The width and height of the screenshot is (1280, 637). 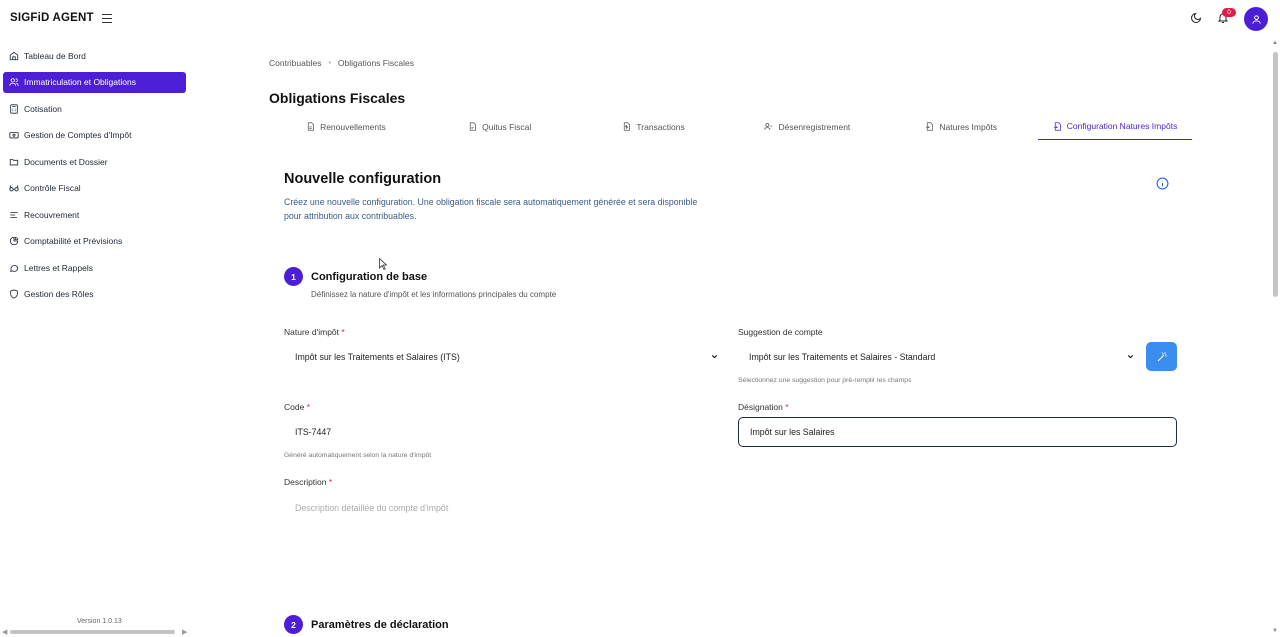 I want to click on breadcrumb-current: Obligations Fiscales, so click(x=375, y=63).